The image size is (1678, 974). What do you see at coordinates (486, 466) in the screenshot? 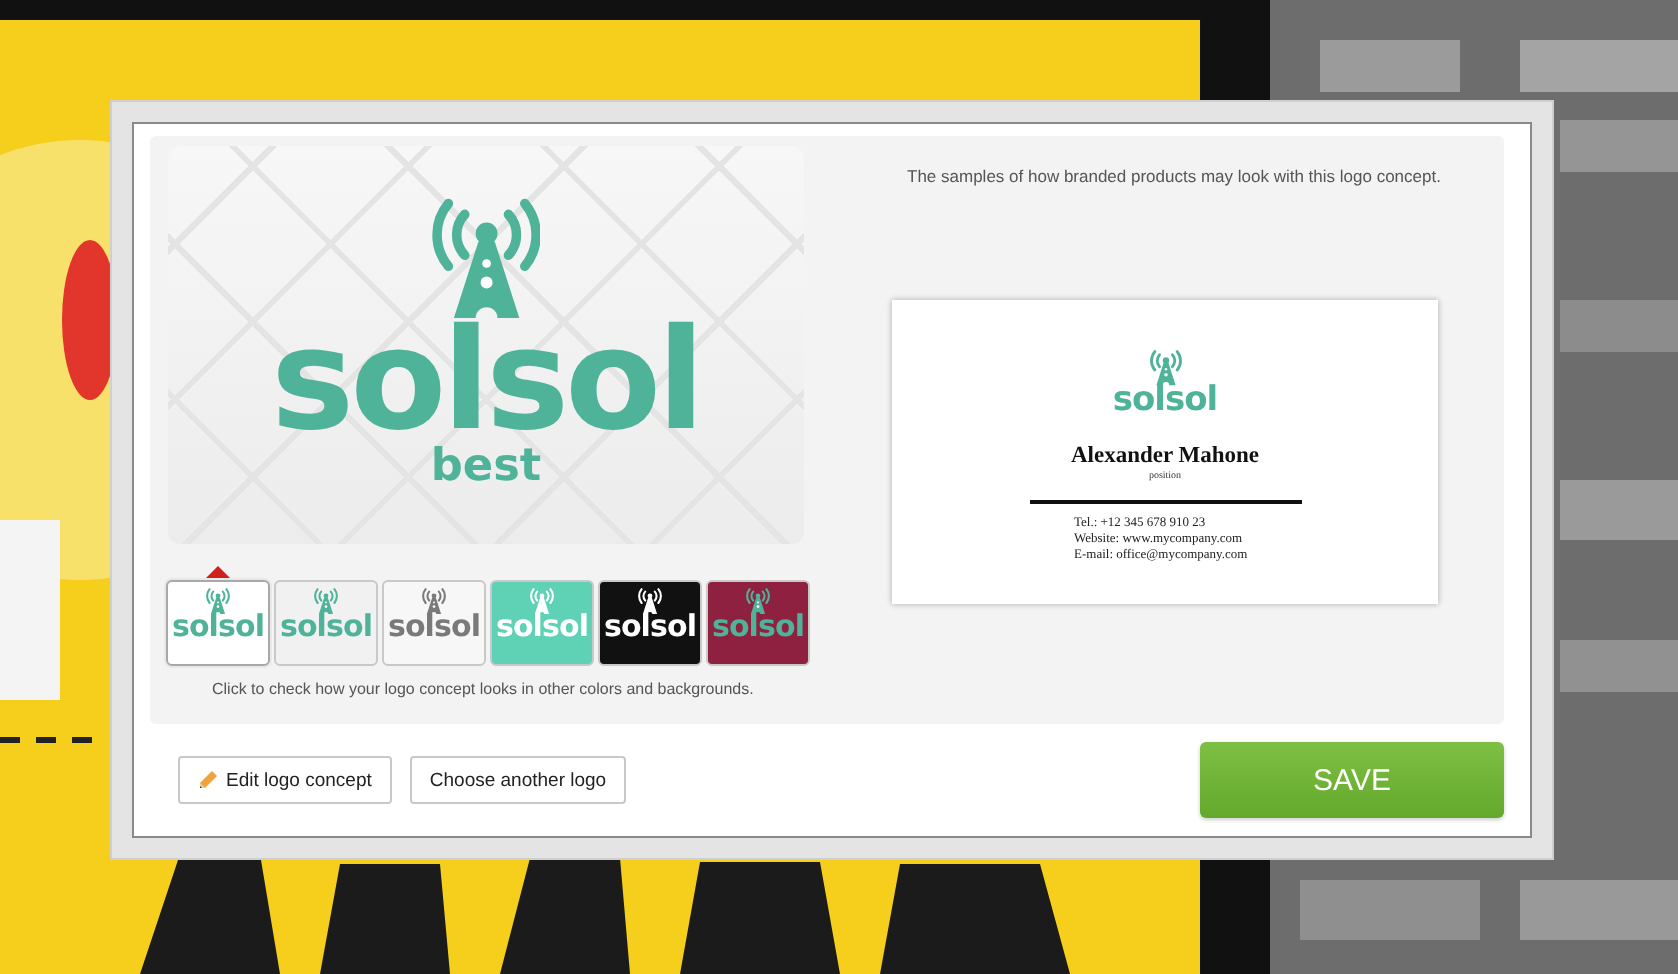
I see `logo-tagline: best` at bounding box center [486, 466].